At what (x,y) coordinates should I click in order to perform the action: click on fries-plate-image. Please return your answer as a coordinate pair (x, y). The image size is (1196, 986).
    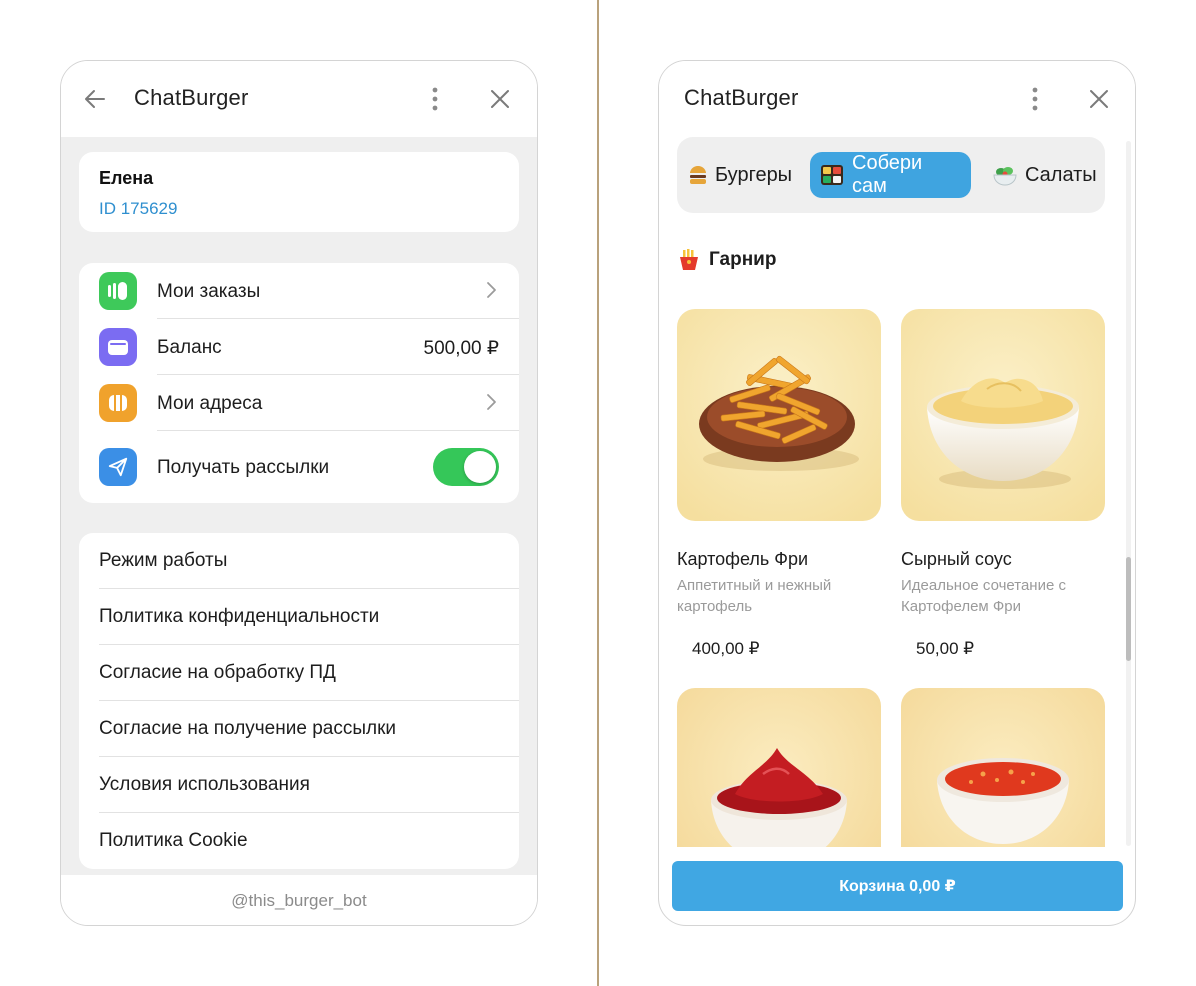
    Looking at the image, I should click on (779, 415).